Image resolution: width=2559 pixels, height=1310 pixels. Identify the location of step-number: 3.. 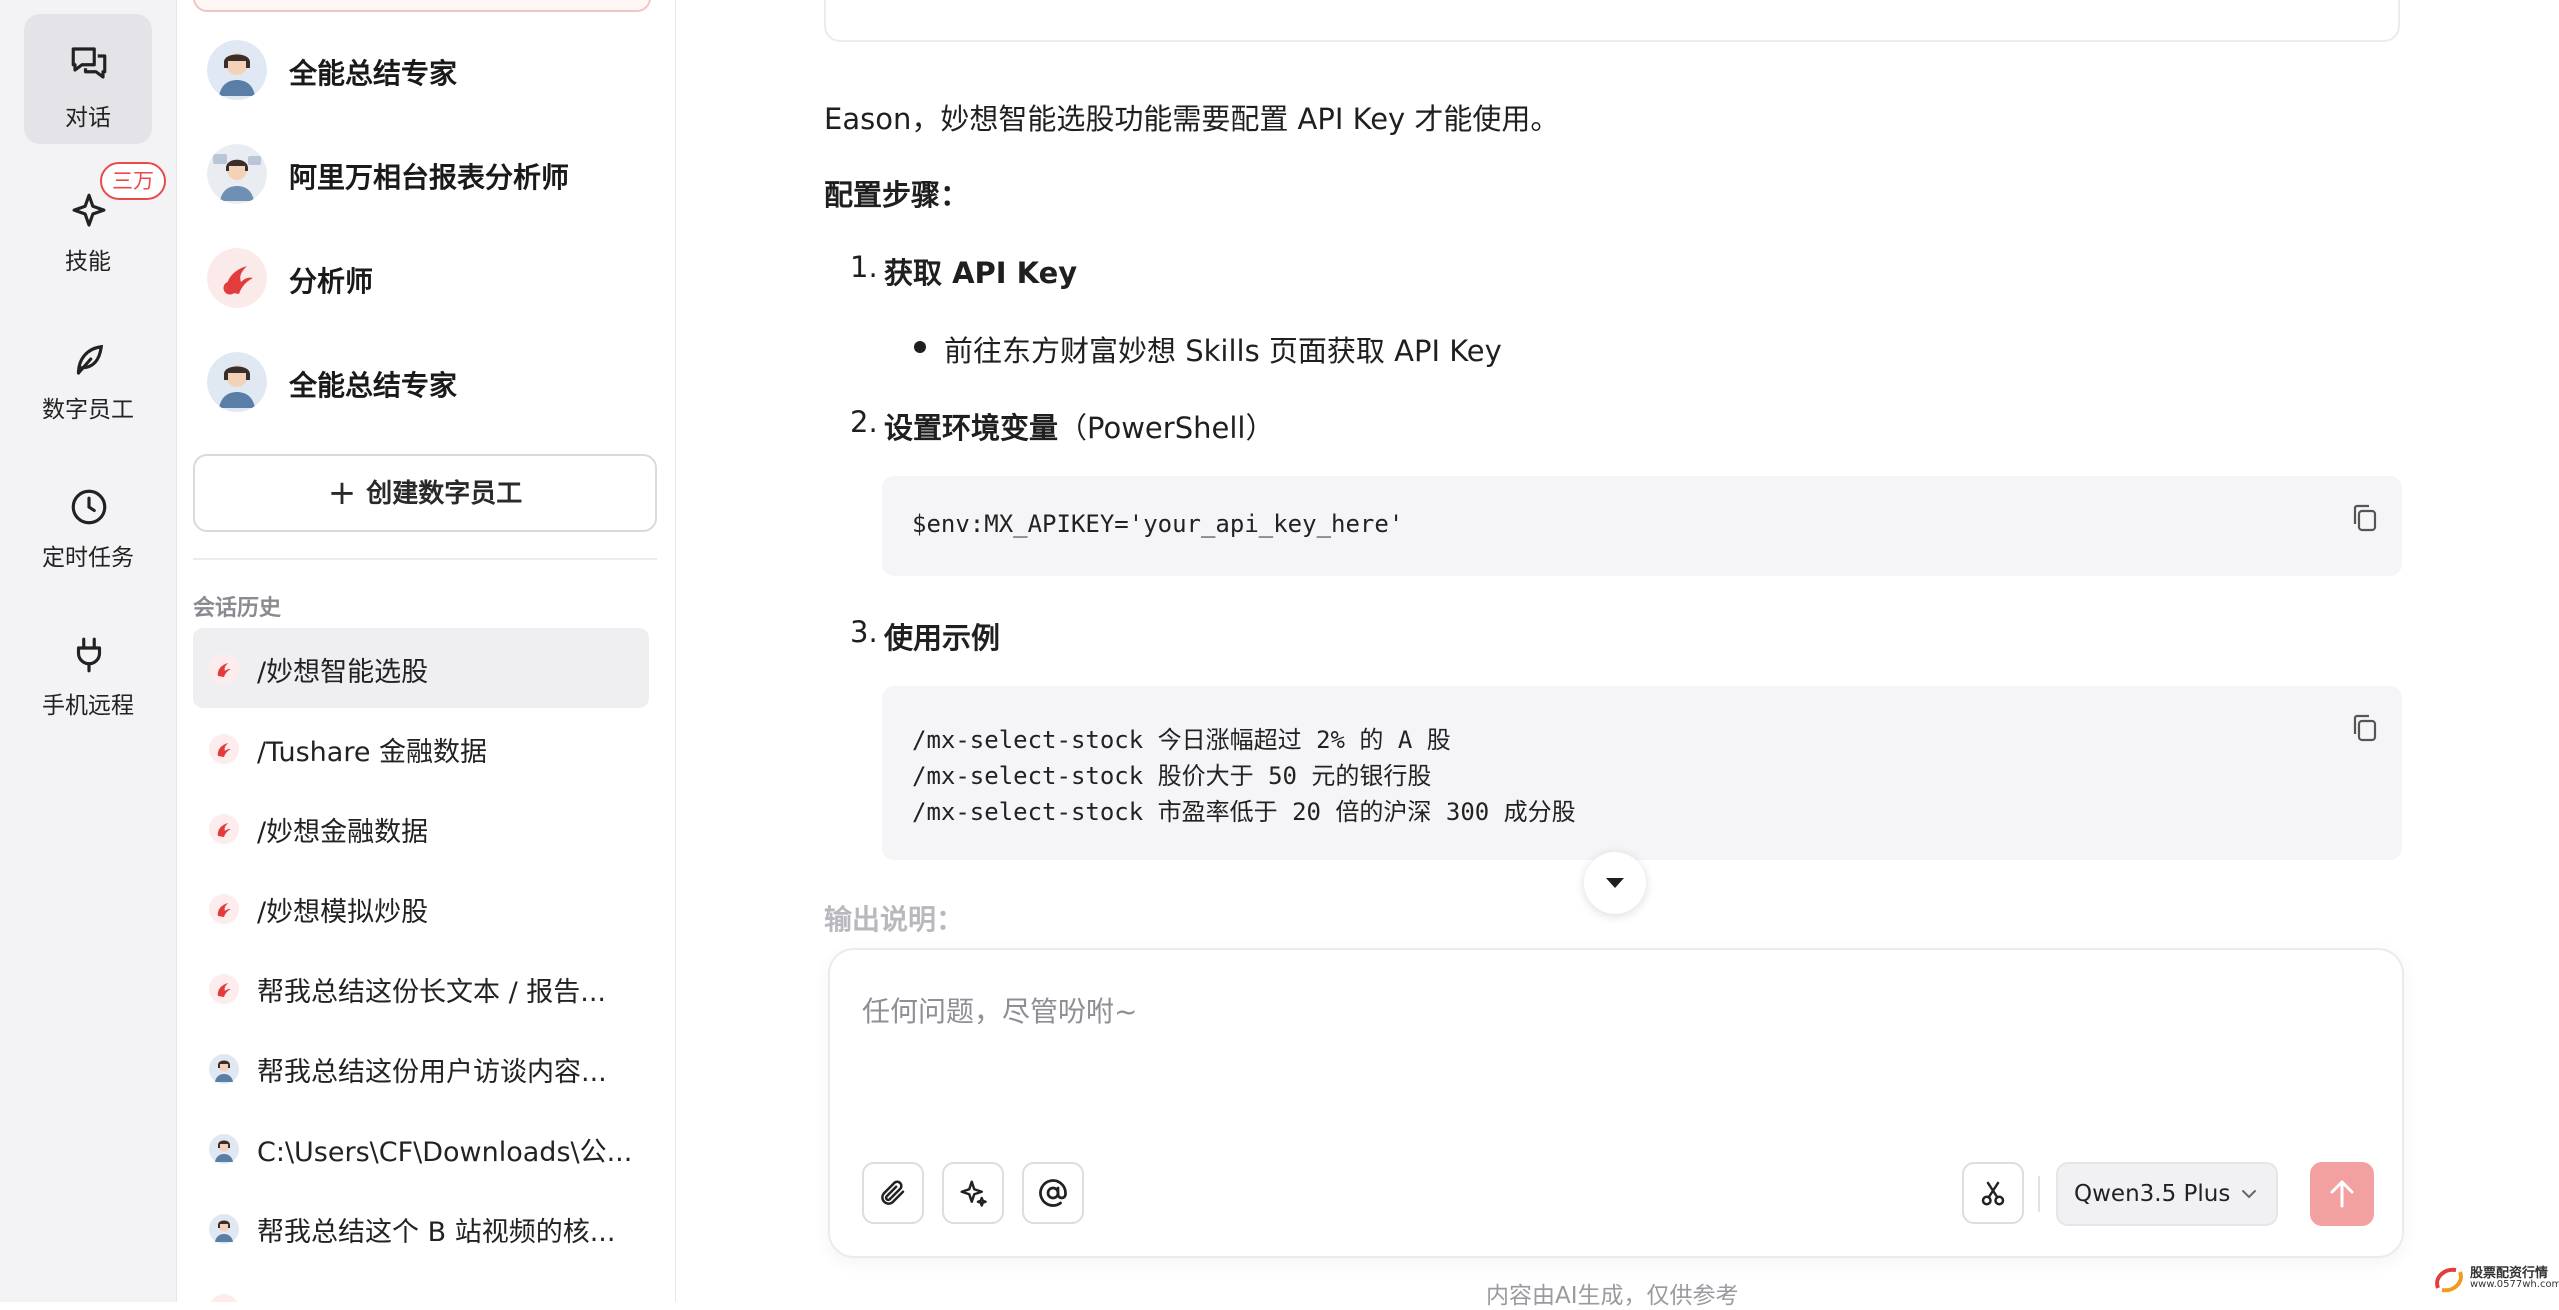
(864, 632).